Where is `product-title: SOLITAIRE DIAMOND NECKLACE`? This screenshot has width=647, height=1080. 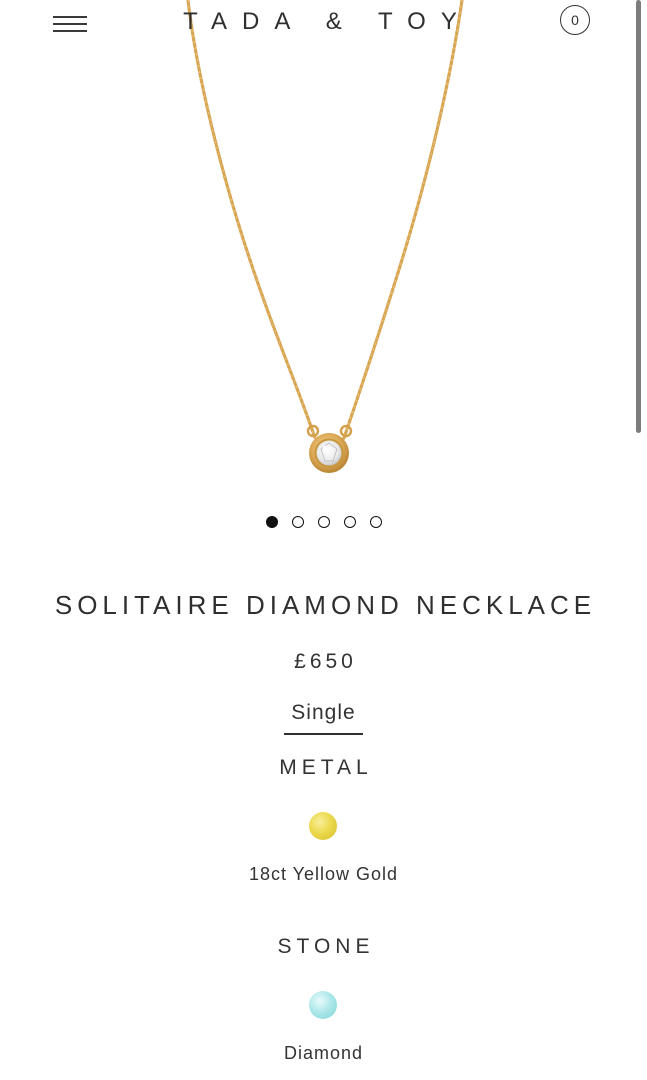
product-title: SOLITAIRE DIAMOND NECKLACE is located at coordinates (325, 605).